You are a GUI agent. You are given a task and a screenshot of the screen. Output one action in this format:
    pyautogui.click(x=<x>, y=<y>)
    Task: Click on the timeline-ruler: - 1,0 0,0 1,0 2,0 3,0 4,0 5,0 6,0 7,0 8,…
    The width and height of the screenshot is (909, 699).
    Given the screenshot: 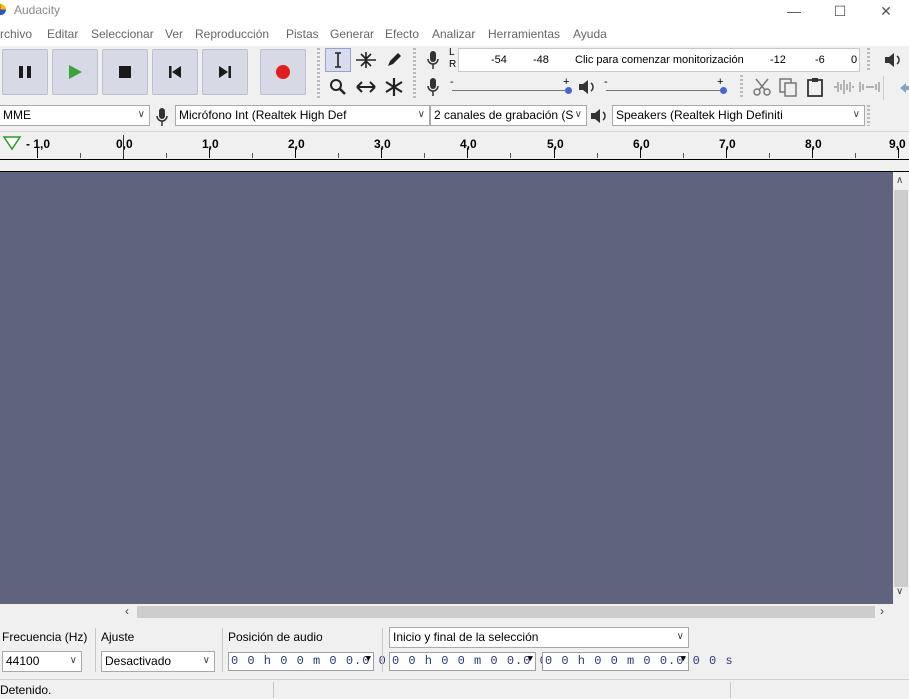 What is the action you would take?
    pyautogui.click(x=454, y=145)
    